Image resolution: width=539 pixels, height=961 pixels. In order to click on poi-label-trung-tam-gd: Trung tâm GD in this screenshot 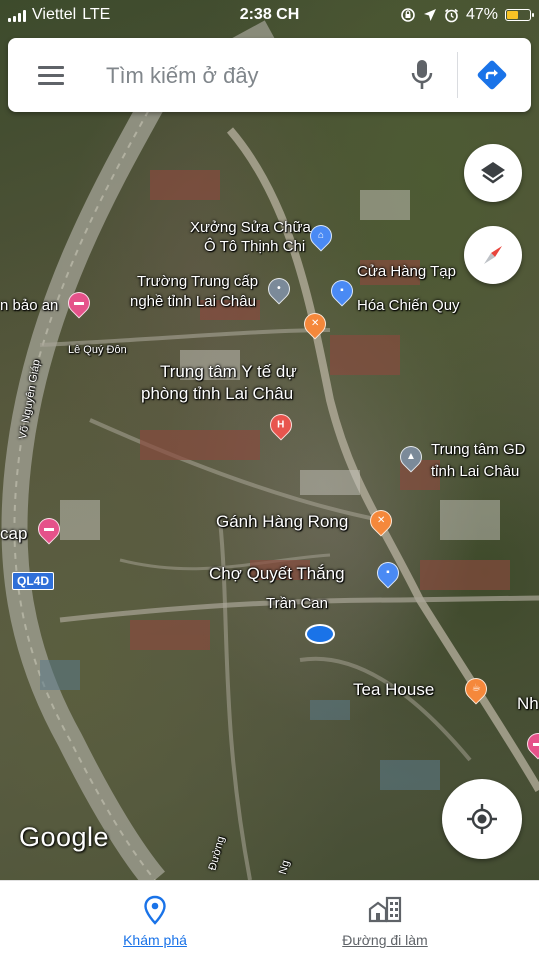, I will do `click(478, 449)`.